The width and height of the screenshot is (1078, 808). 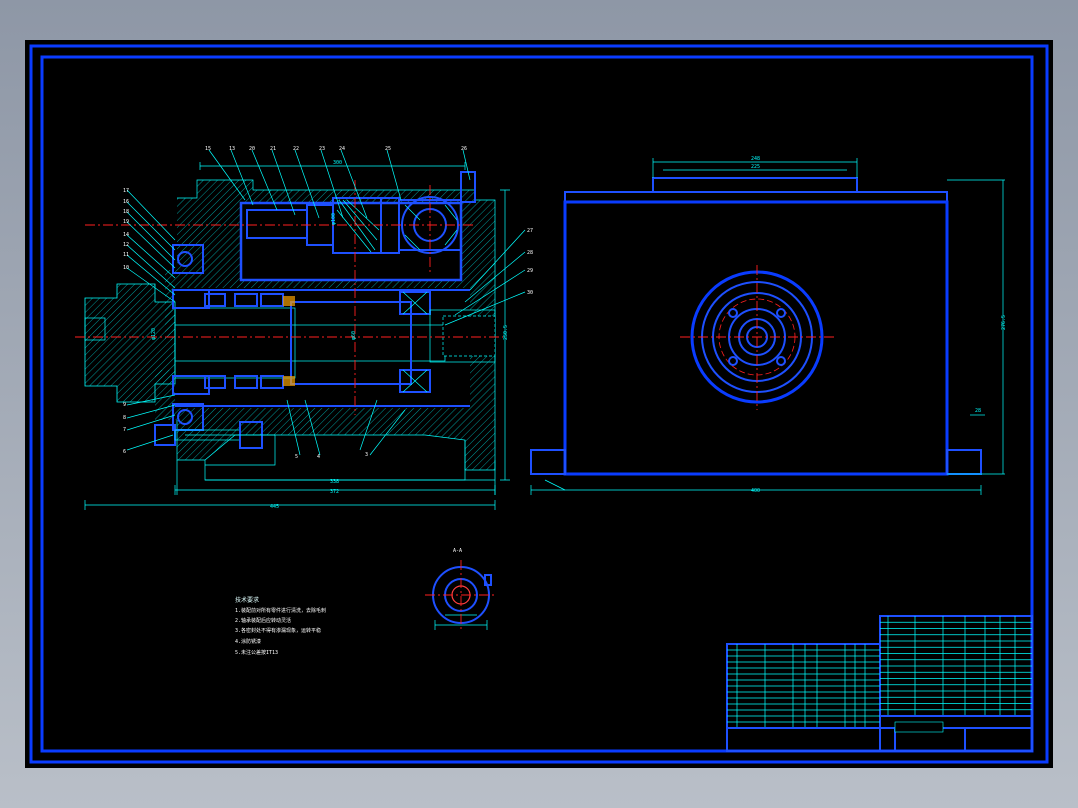 What do you see at coordinates (278, 630) in the screenshot?
I see `notes-line: 3.各密封处不得有渗漏现象，运转平稳` at bounding box center [278, 630].